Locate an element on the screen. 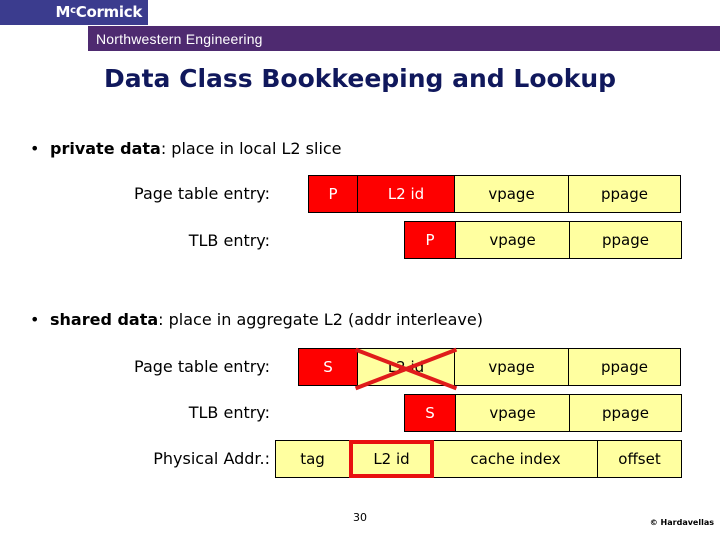 The width and height of the screenshot is (720, 540). field-row-page-table-entry-shared: S L2 id vpage ppage is located at coordinates (489, 369).